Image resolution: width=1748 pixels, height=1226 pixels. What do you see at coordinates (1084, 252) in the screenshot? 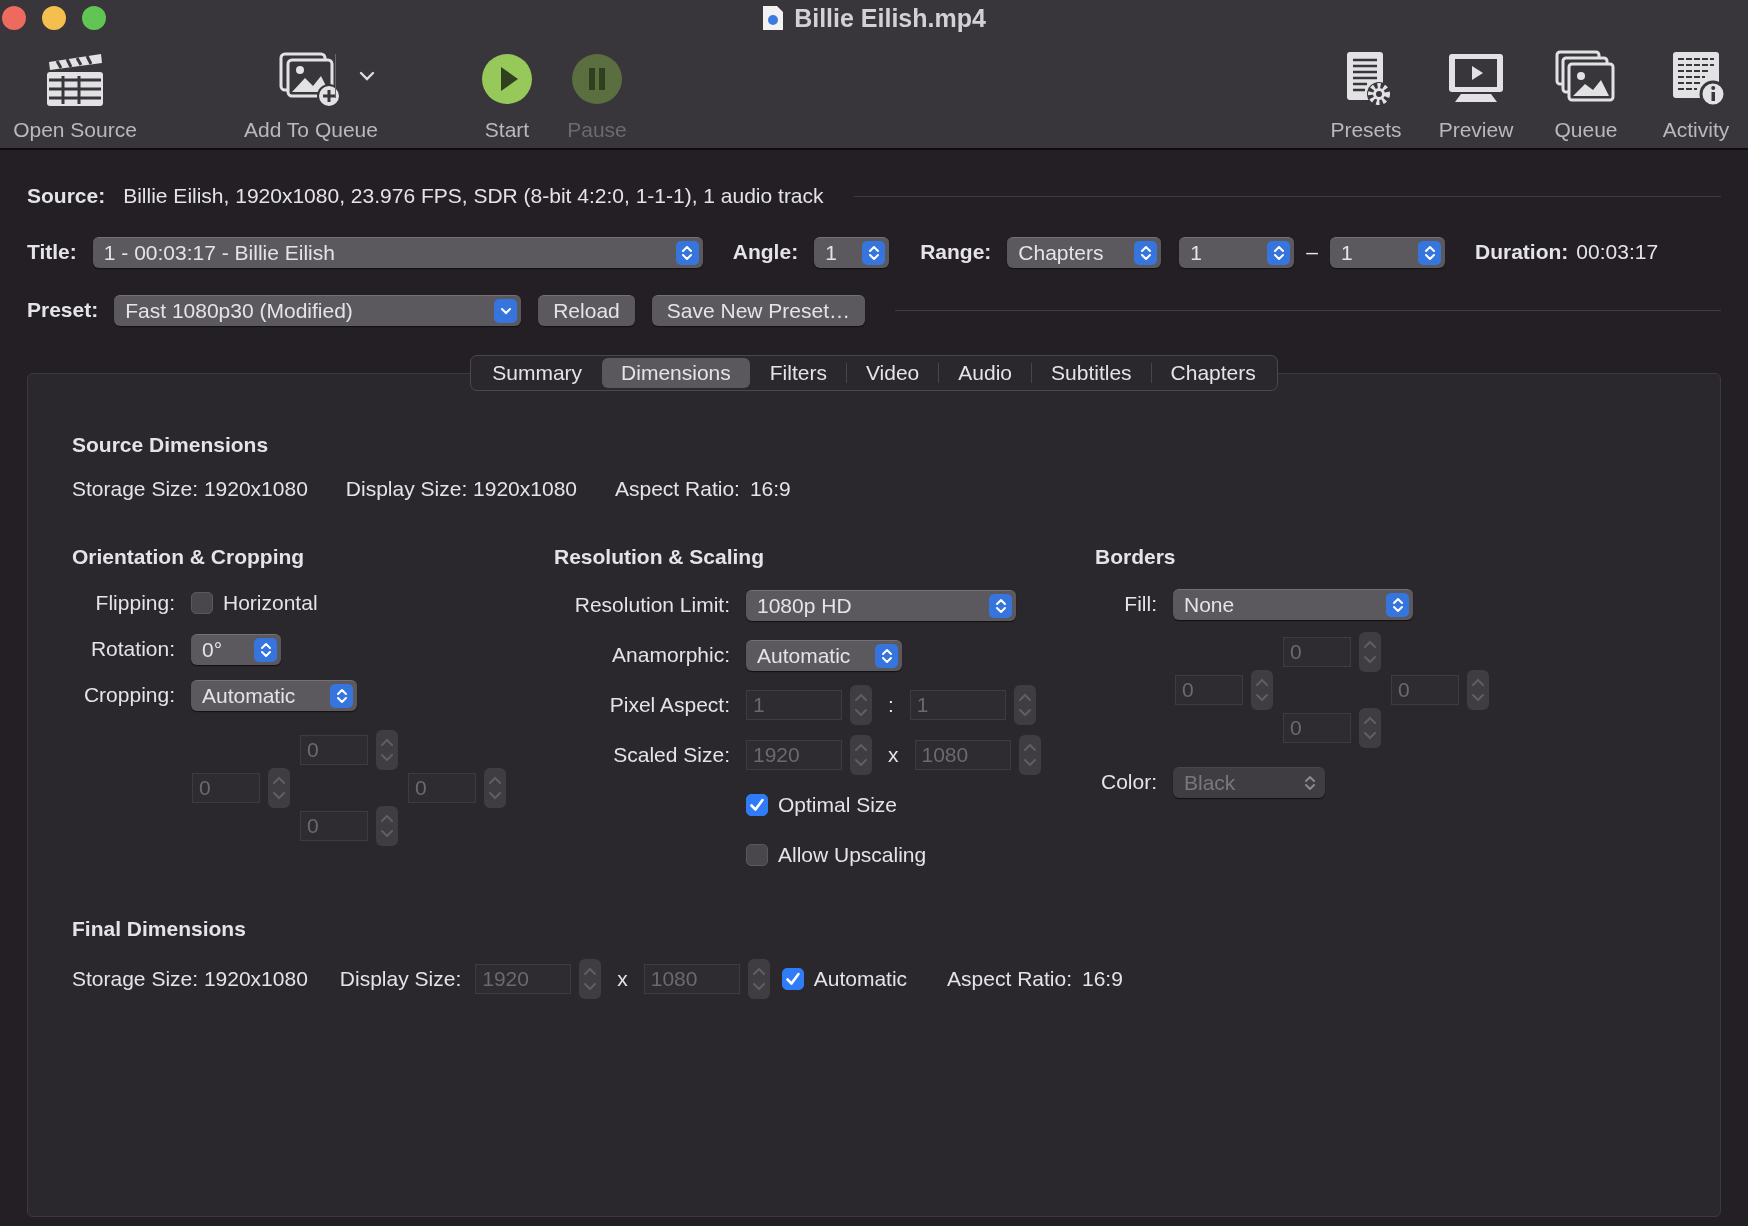
I see `range-dropdown: Chapters` at bounding box center [1084, 252].